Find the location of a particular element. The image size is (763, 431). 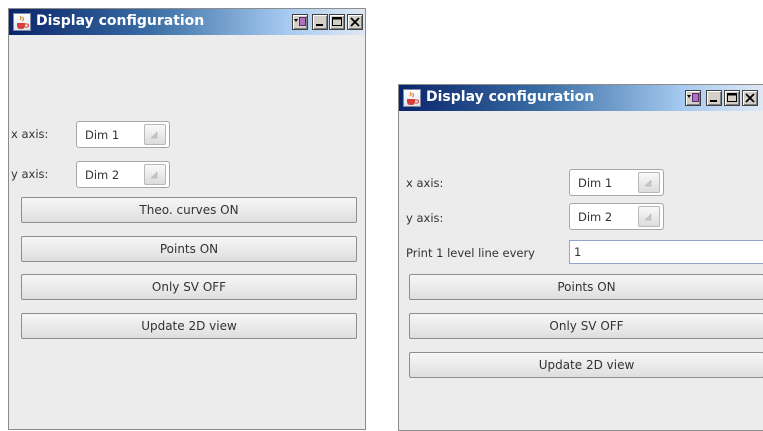

level-line-input: 1 is located at coordinates (666, 252).